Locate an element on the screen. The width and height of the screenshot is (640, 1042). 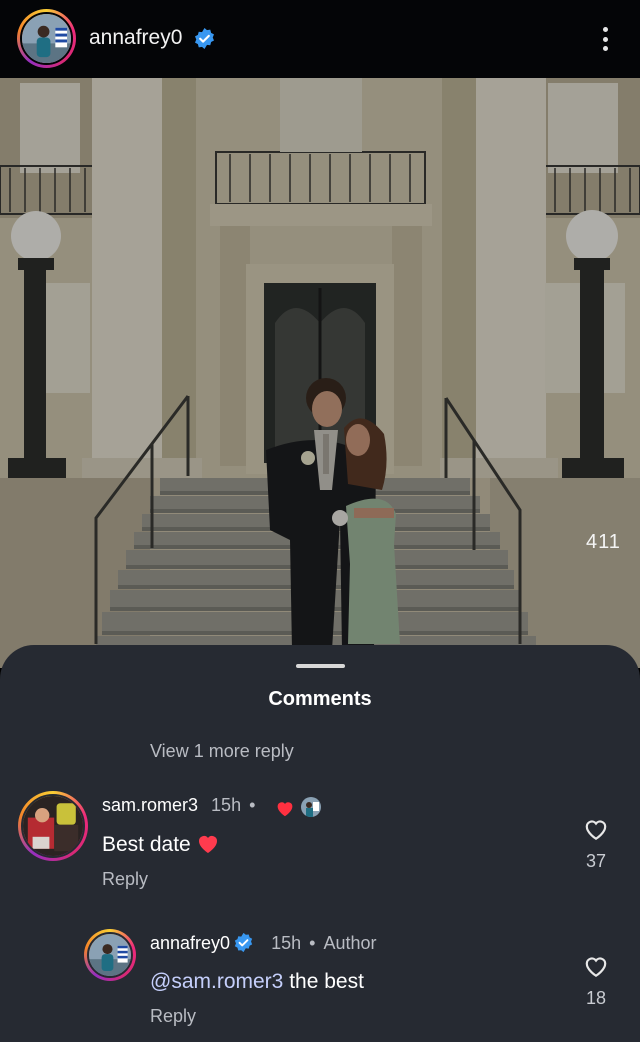
comment-username: sam.romer3 is located at coordinates (150, 805).